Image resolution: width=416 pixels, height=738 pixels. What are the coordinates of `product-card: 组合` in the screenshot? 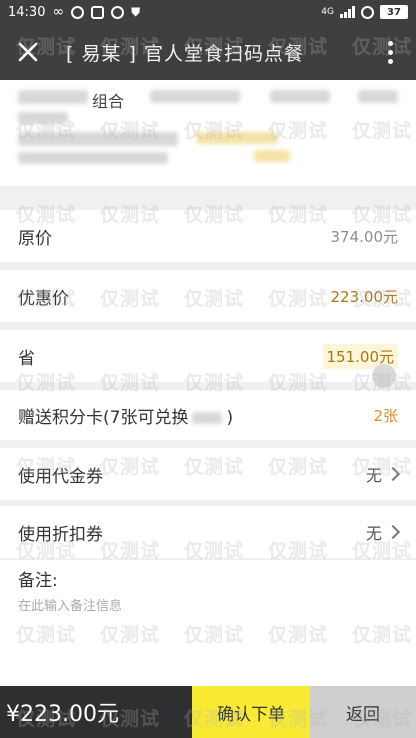 It's located at (208, 133).